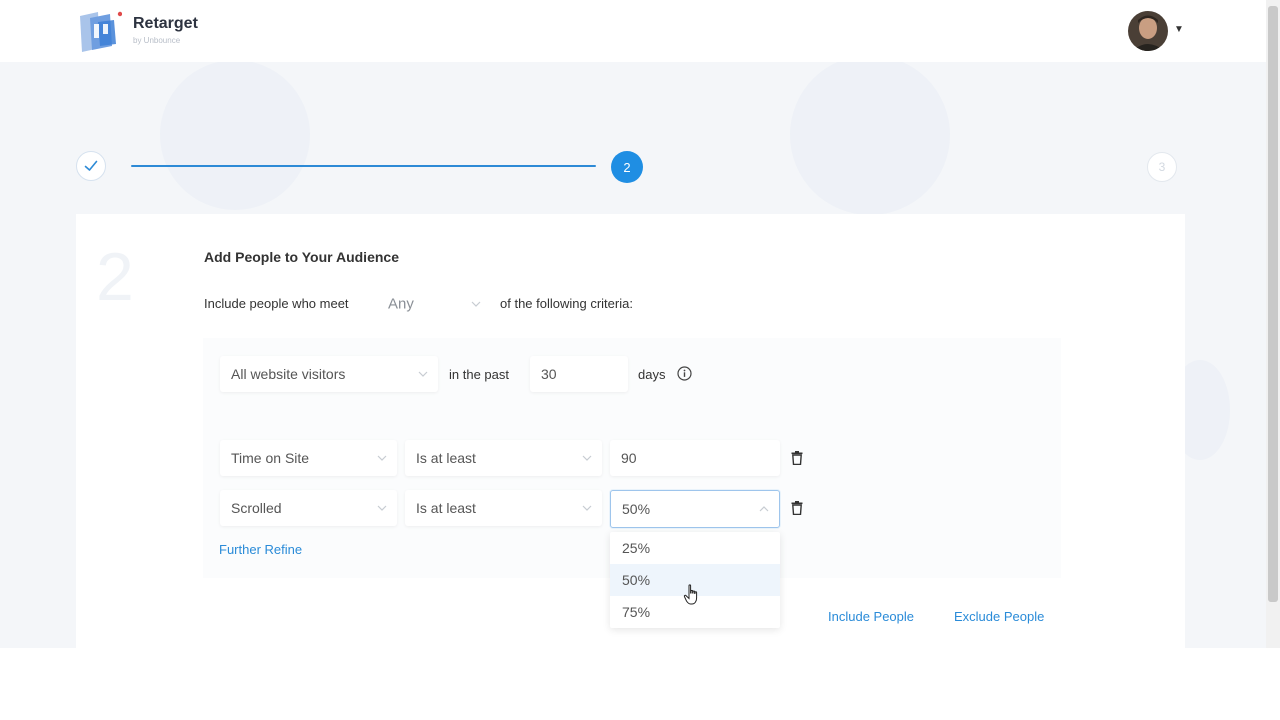  What do you see at coordinates (695, 580) in the screenshot?
I see `scroll-percent-dropdown: 25% 50% 75%` at bounding box center [695, 580].